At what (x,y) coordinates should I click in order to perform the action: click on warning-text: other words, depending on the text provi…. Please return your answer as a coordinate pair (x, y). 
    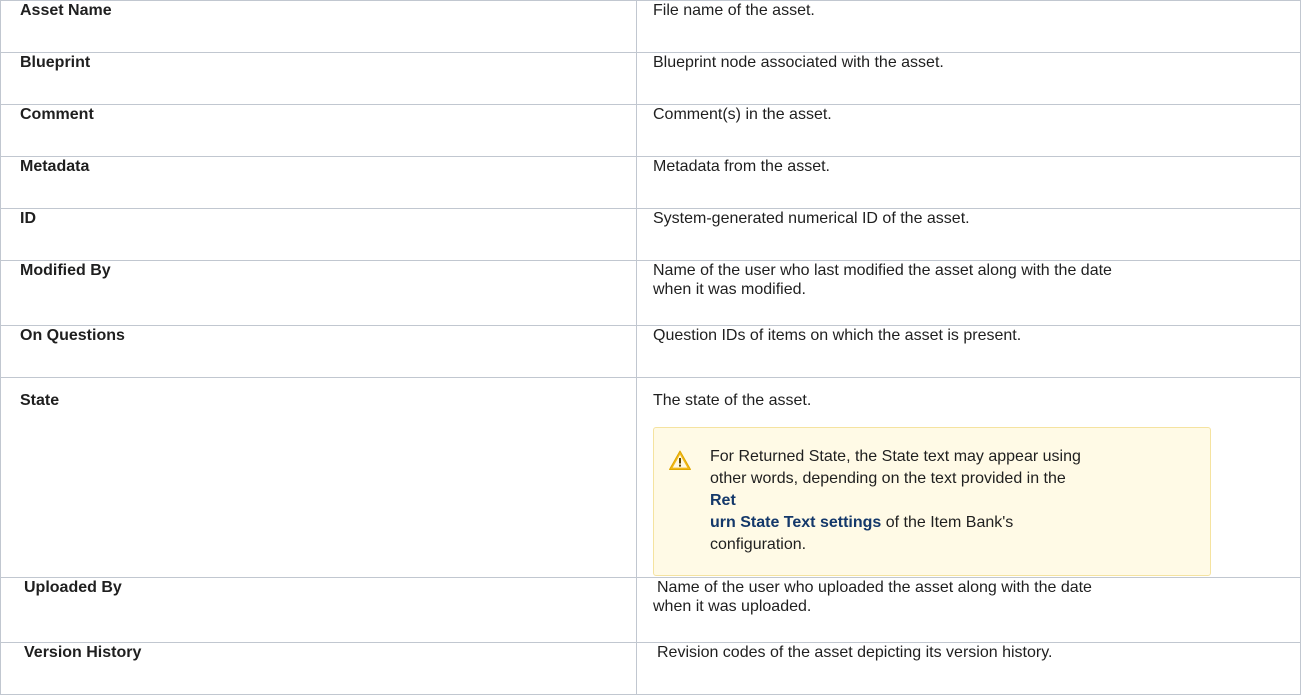
    Looking at the image, I should click on (888, 478).